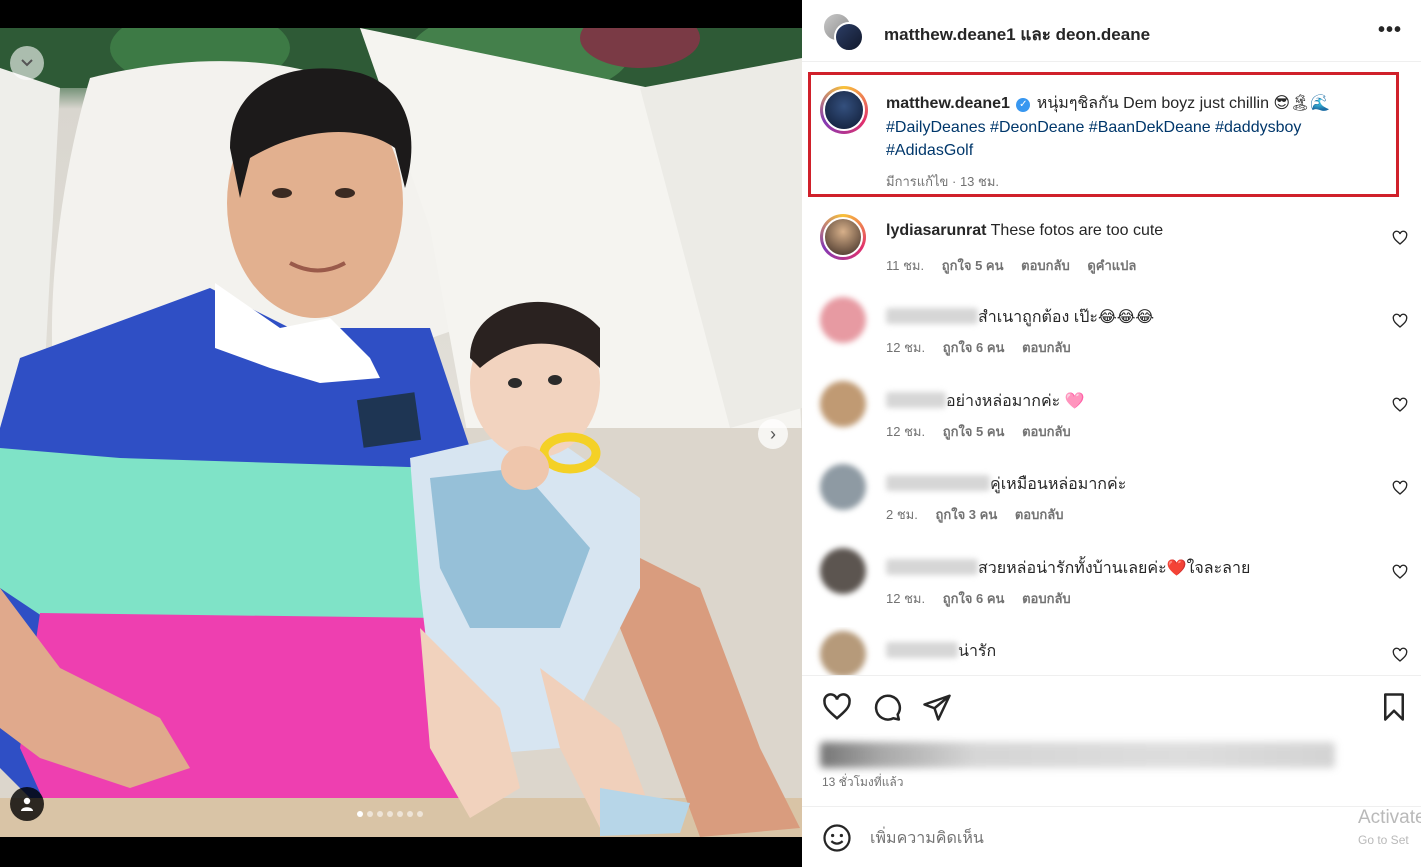 Image resolution: width=1421 pixels, height=867 pixels. I want to click on bookmark-icon, so click(1394, 707).